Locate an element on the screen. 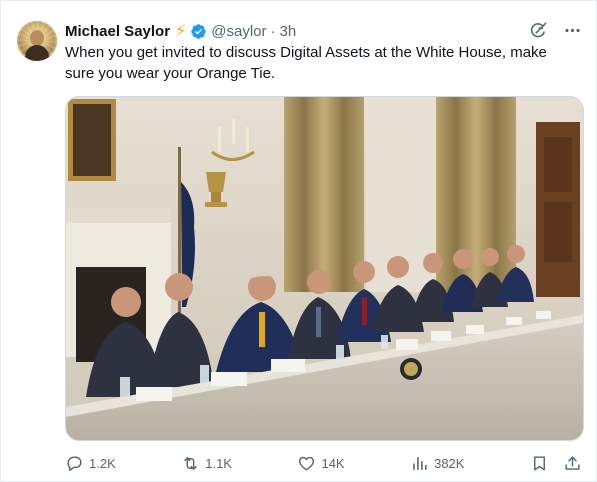 Image resolution: width=597 pixels, height=482 pixels. view-count: 382K is located at coordinates (449, 463).